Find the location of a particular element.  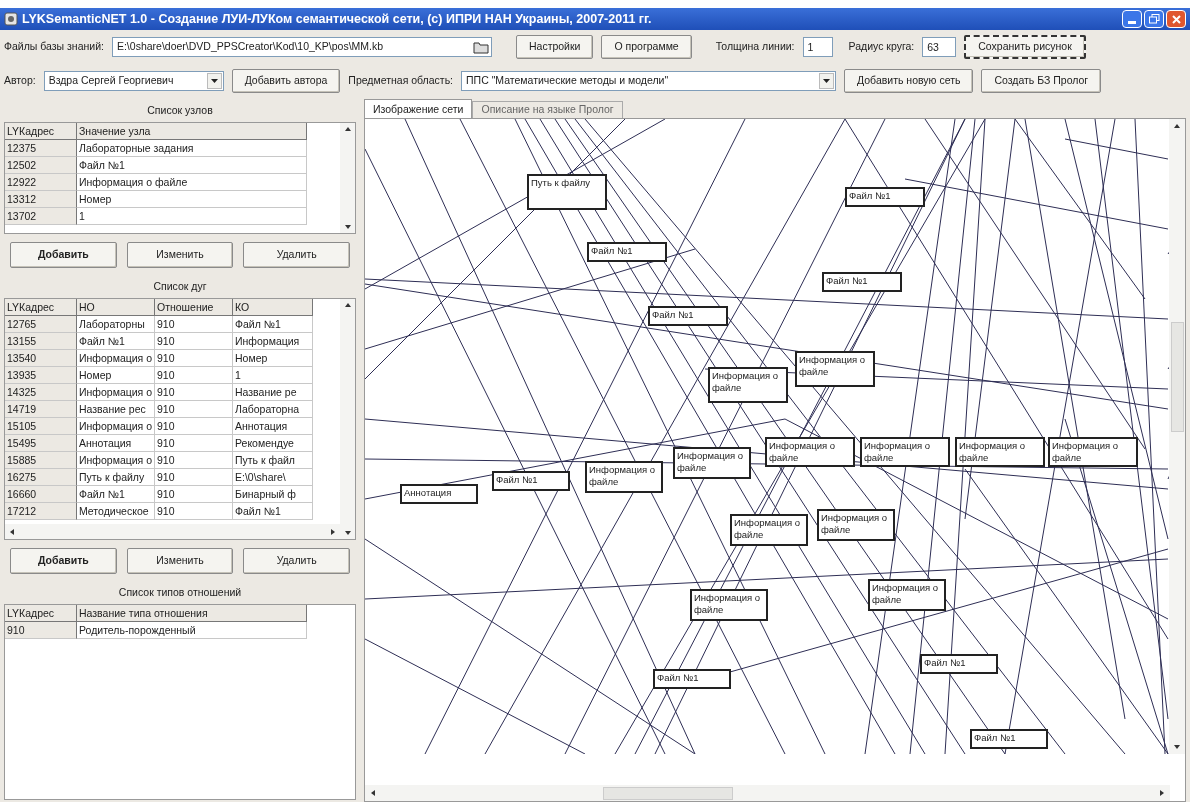

line-width-field: 1 is located at coordinates (817, 47).